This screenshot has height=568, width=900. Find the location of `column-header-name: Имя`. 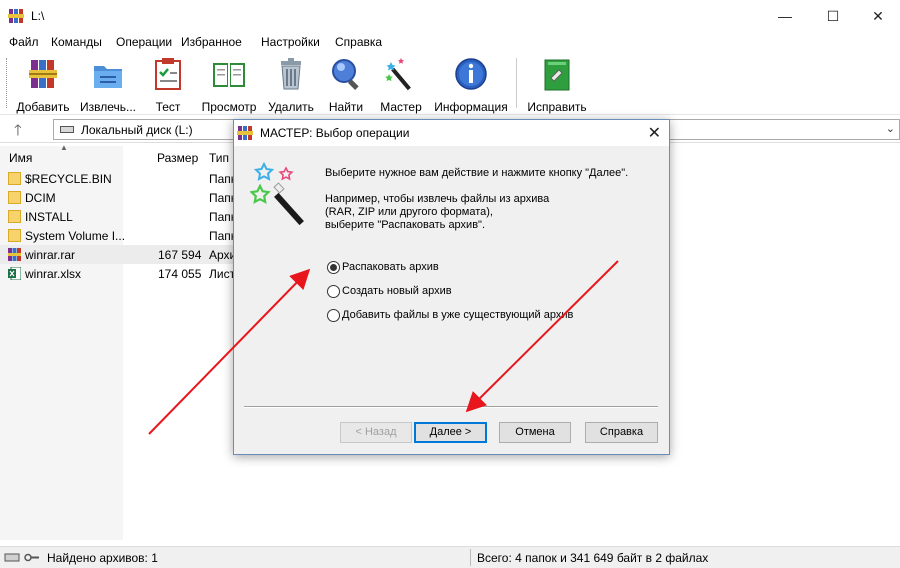

column-header-name: Имя is located at coordinates (20, 157).